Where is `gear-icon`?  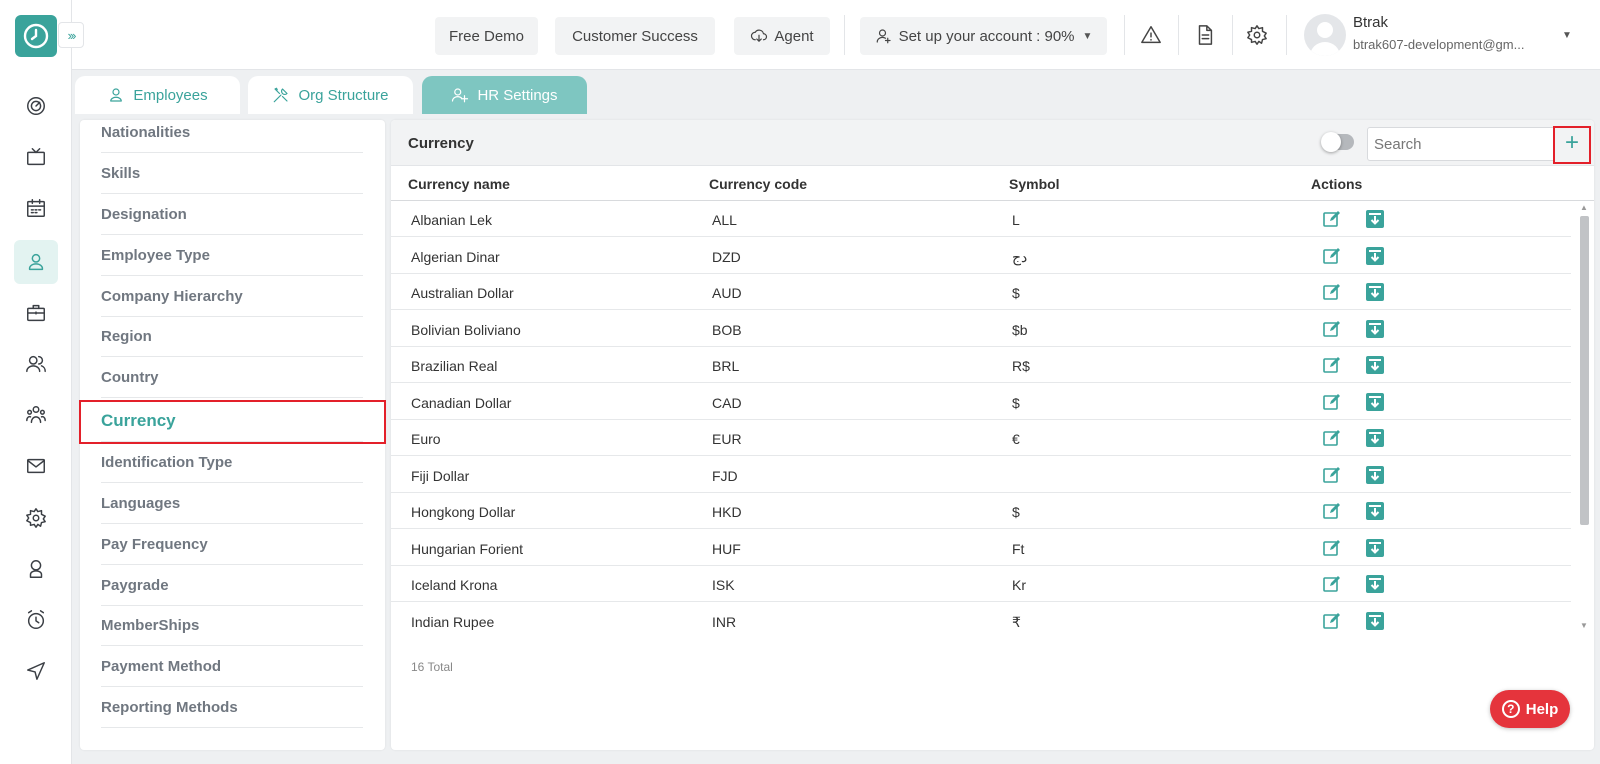
gear-icon is located at coordinates (1257, 35).